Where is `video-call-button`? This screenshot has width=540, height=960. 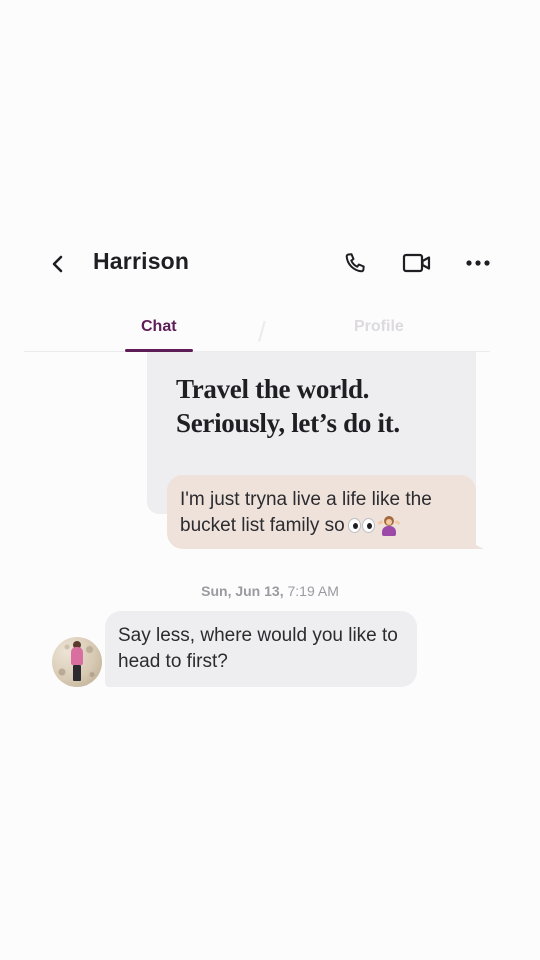
video-call-button is located at coordinates (417, 263).